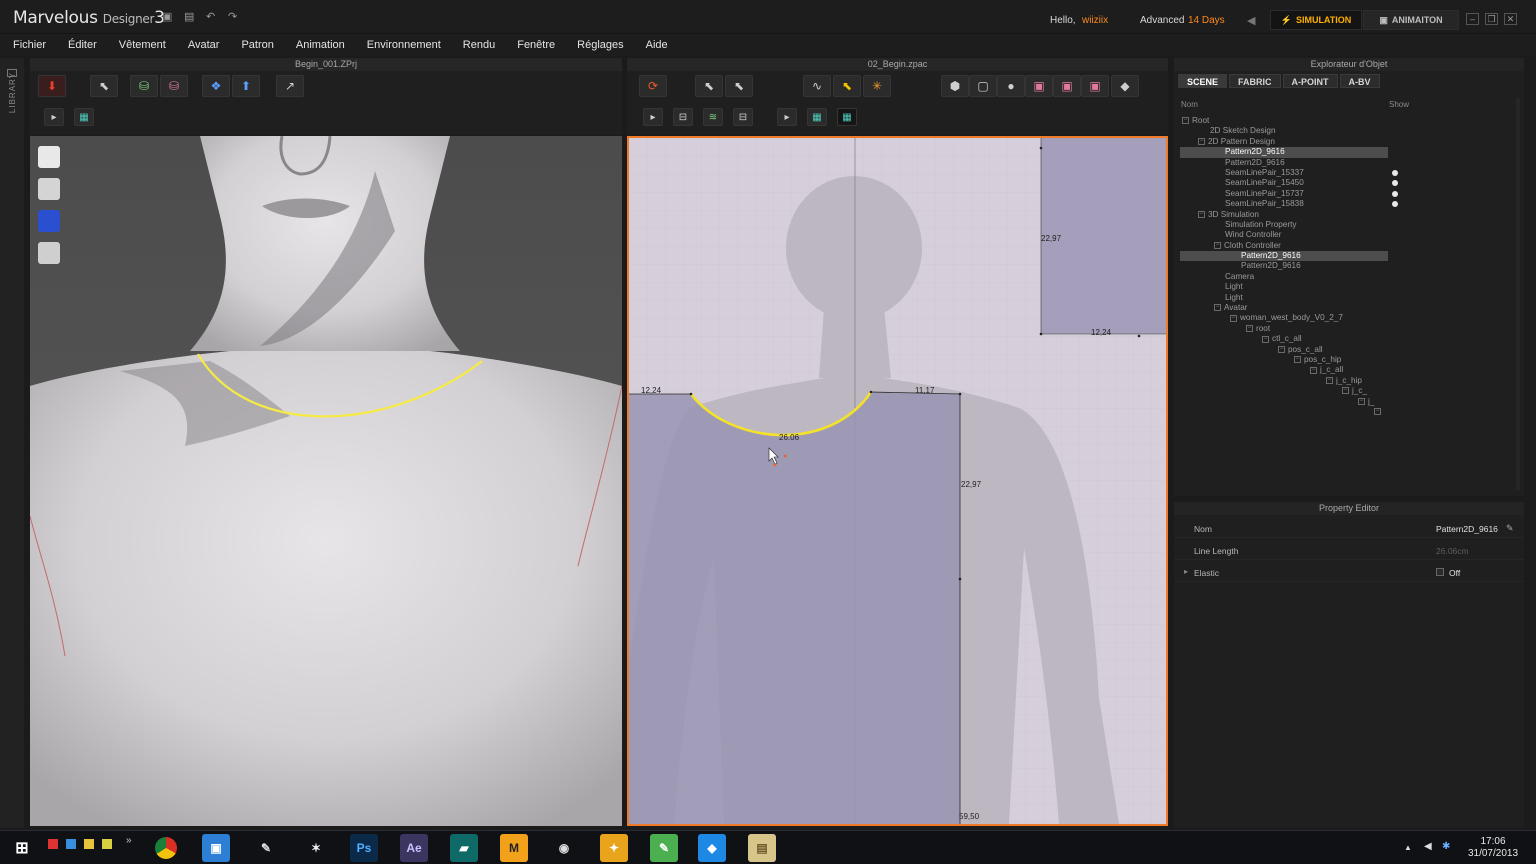 This screenshot has width=1536, height=864. I want to click on seam-select-tool: ▸, so click(653, 117).